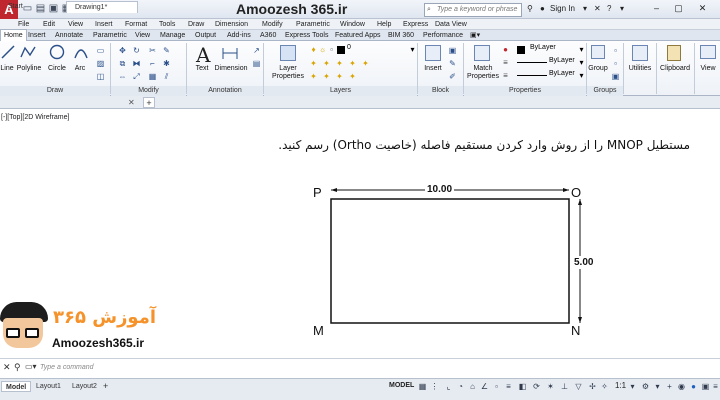 The height and width of the screenshot is (400, 720). Describe the element at coordinates (536, 386) in the screenshot. I see `selection-cycling-icon: ⟳` at that location.